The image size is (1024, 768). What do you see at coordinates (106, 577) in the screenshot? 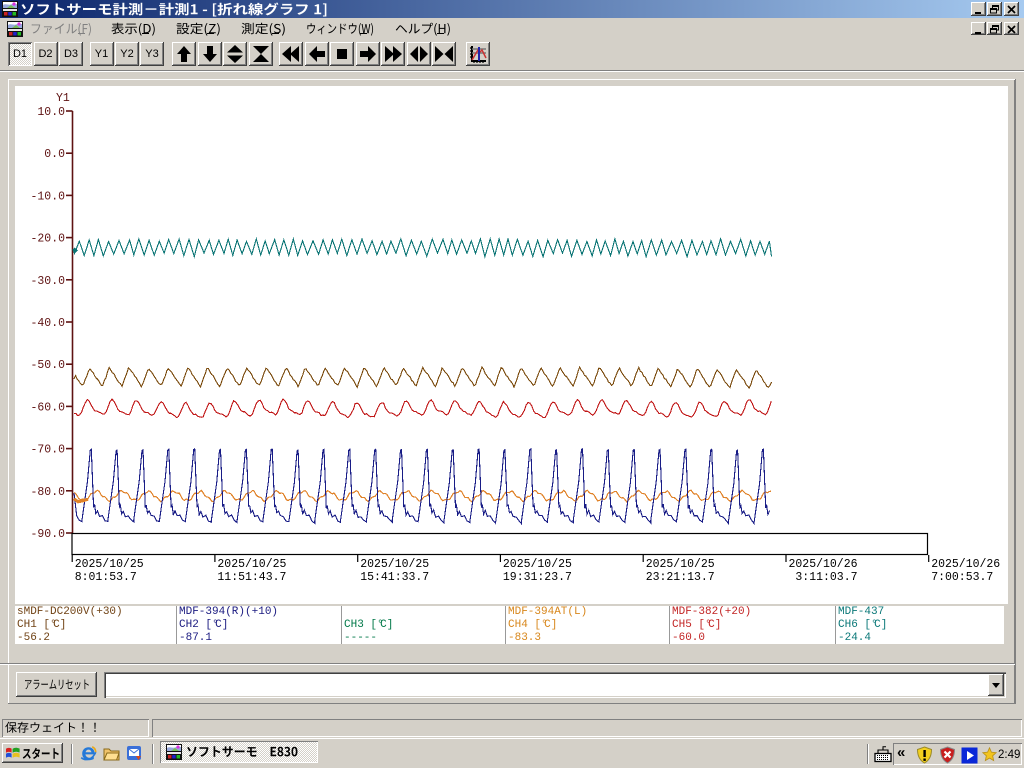
I see `svg-text: 8:01:53.7` at bounding box center [106, 577].